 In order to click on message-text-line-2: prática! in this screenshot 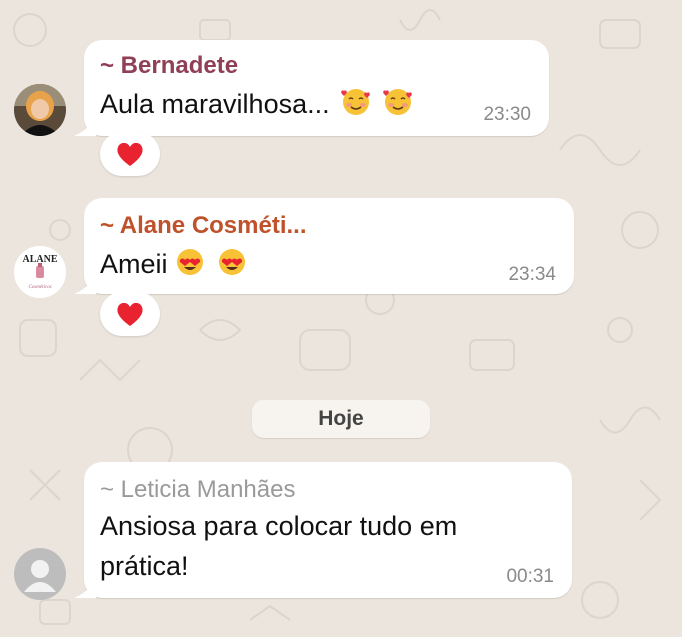, I will do `click(144, 566)`.